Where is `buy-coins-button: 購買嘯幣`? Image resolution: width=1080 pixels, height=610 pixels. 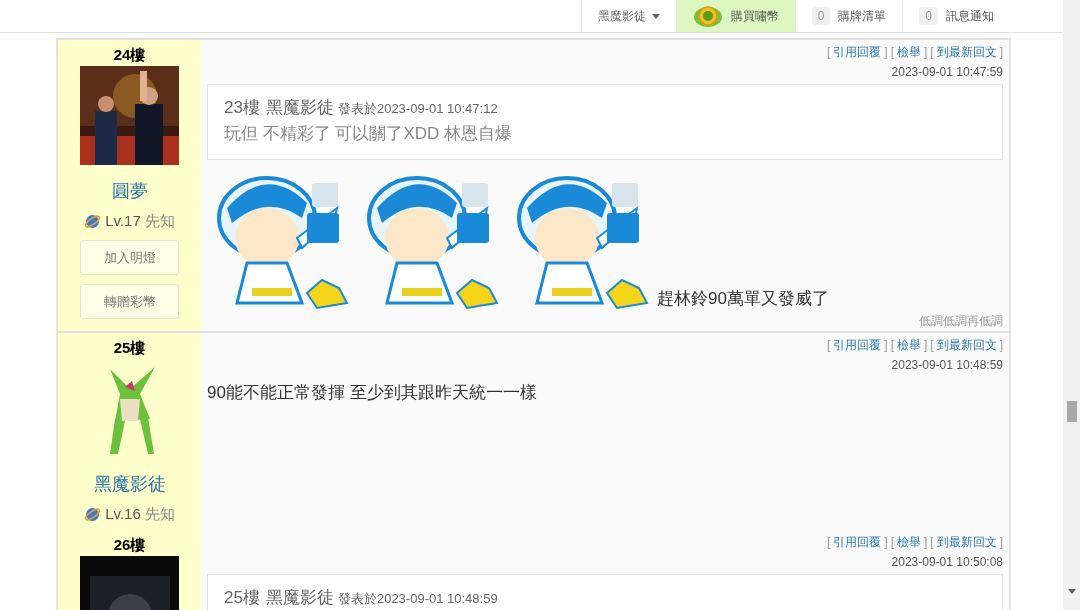
buy-coins-button: 購買嘯幣 is located at coordinates (735, 16).